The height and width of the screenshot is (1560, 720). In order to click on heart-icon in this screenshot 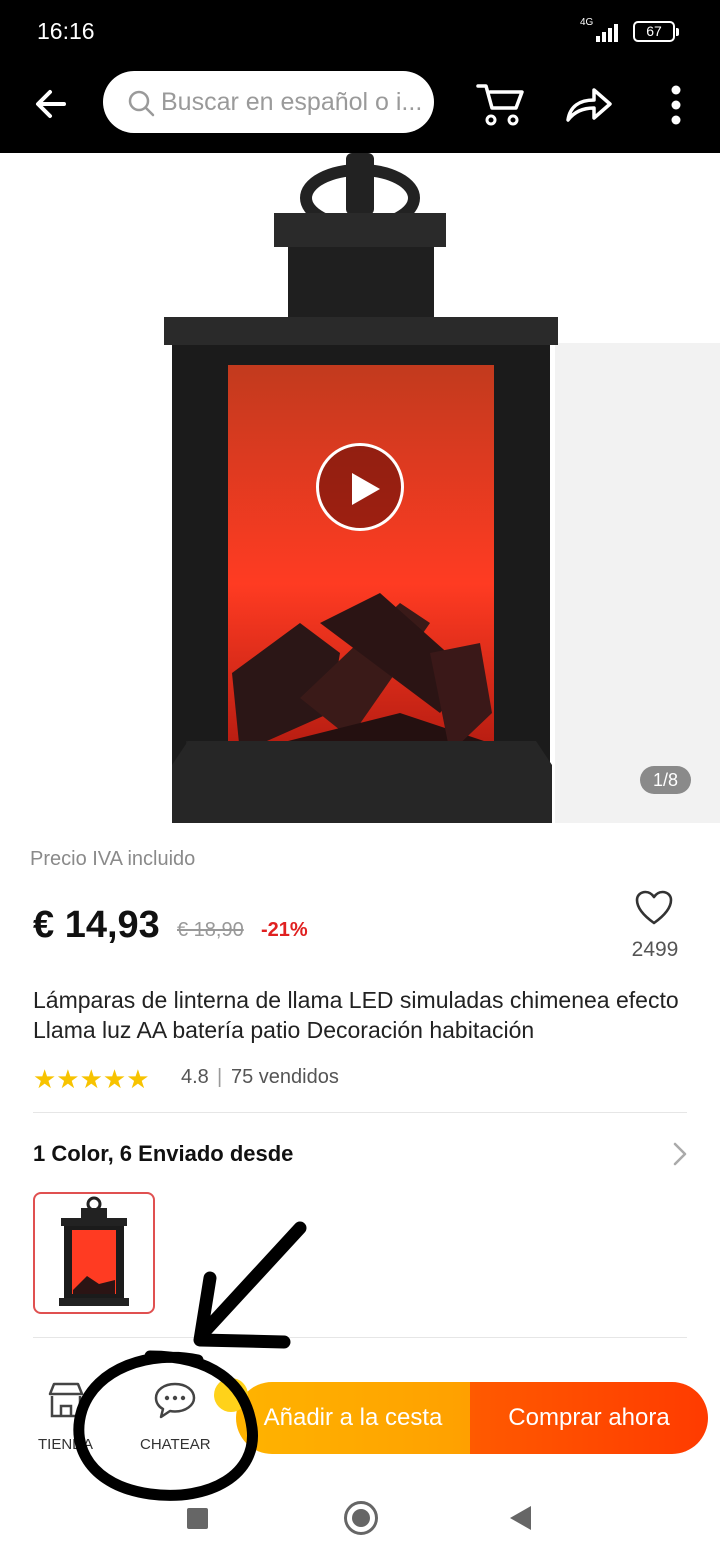, I will do `click(654, 908)`.